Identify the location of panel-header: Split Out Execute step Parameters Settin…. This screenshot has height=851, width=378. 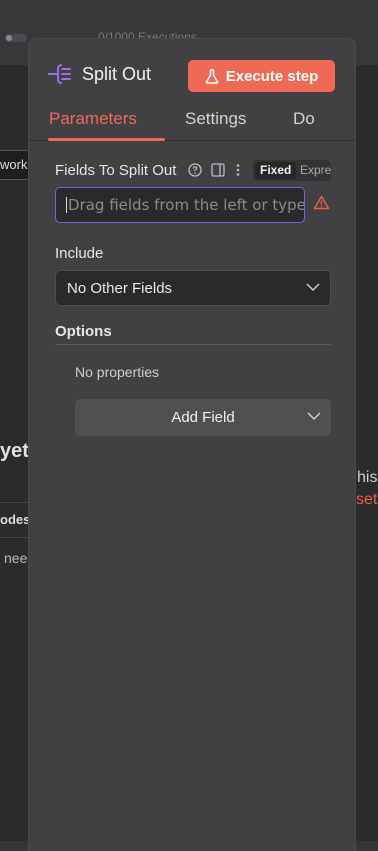
(192, 90).